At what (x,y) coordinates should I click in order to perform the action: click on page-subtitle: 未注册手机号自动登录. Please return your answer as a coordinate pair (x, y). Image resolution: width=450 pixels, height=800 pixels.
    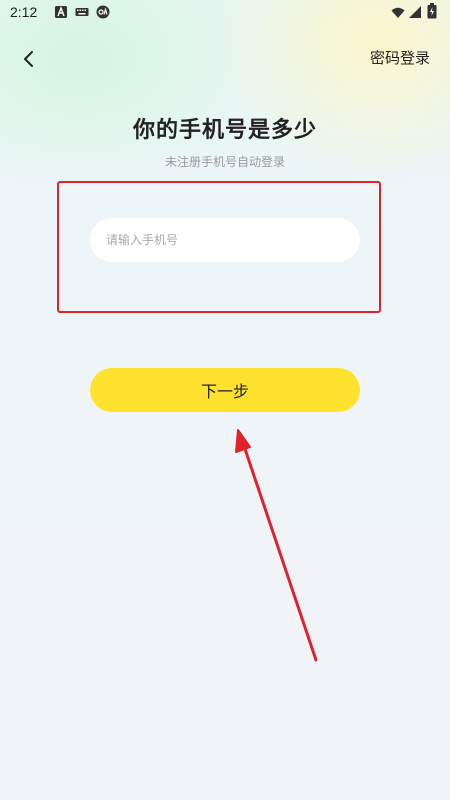
    Looking at the image, I should click on (224, 162).